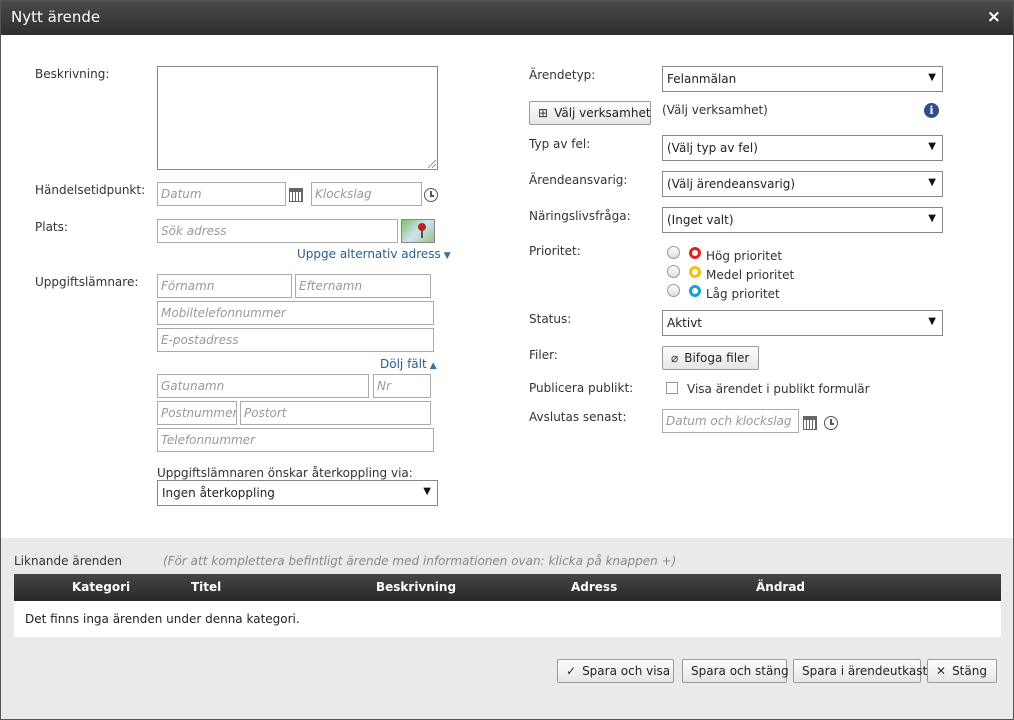 Image resolution: width=1014 pixels, height=720 pixels. What do you see at coordinates (802, 148) in the screenshot?
I see `fault-type-select: (Välj typ av fel) ▼` at bounding box center [802, 148].